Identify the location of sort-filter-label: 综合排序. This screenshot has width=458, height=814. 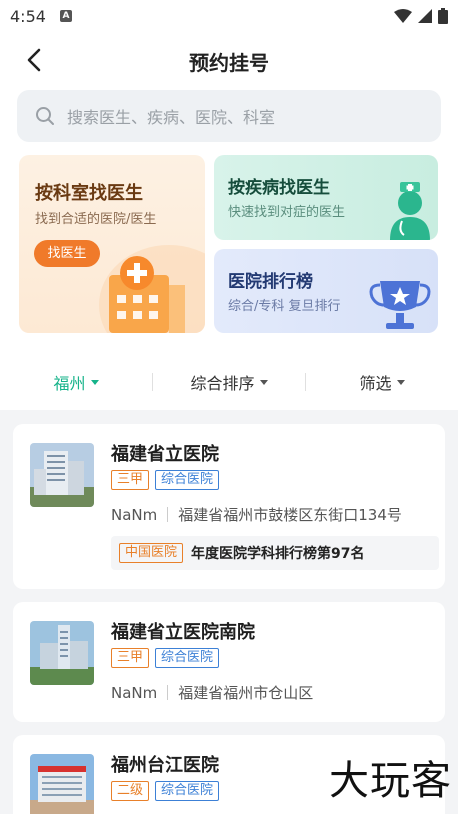
(222, 383).